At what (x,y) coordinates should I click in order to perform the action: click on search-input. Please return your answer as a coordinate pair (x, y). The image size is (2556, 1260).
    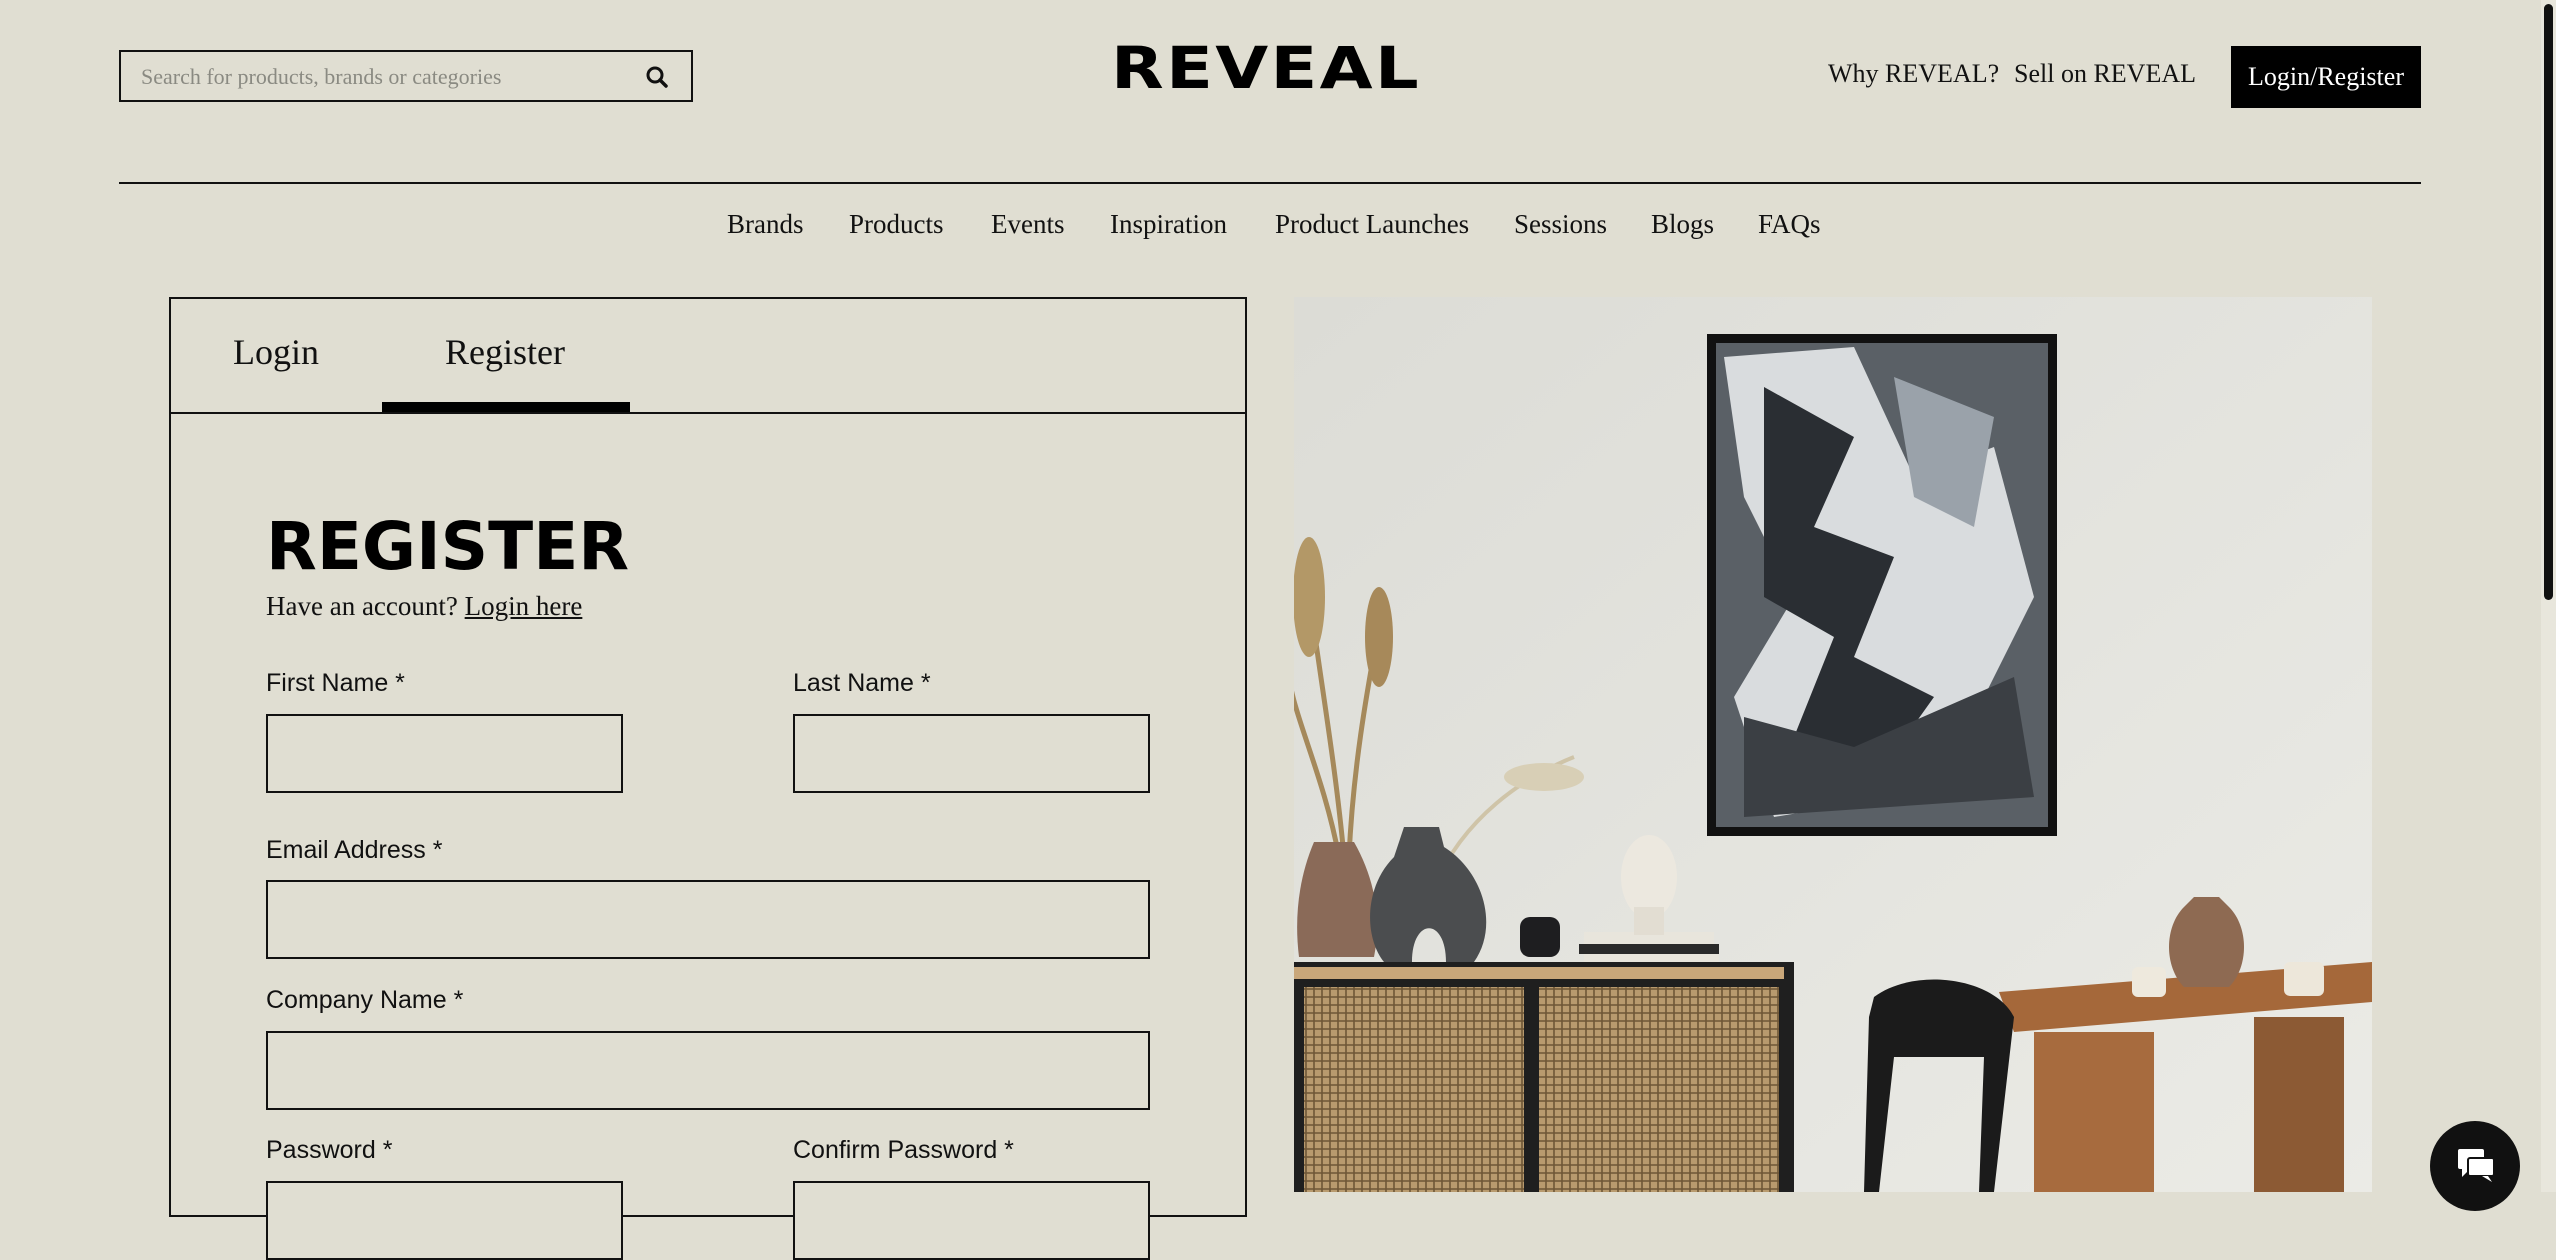
    Looking at the image, I should click on (391, 77).